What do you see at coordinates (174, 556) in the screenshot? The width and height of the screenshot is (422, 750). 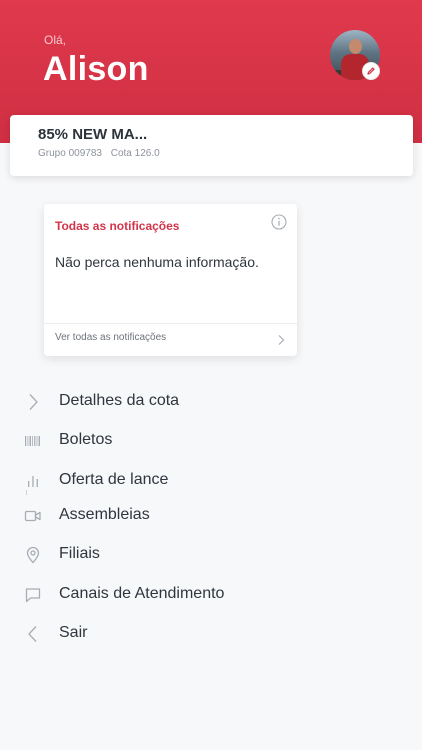 I see `menu-item-branches: Filiais` at bounding box center [174, 556].